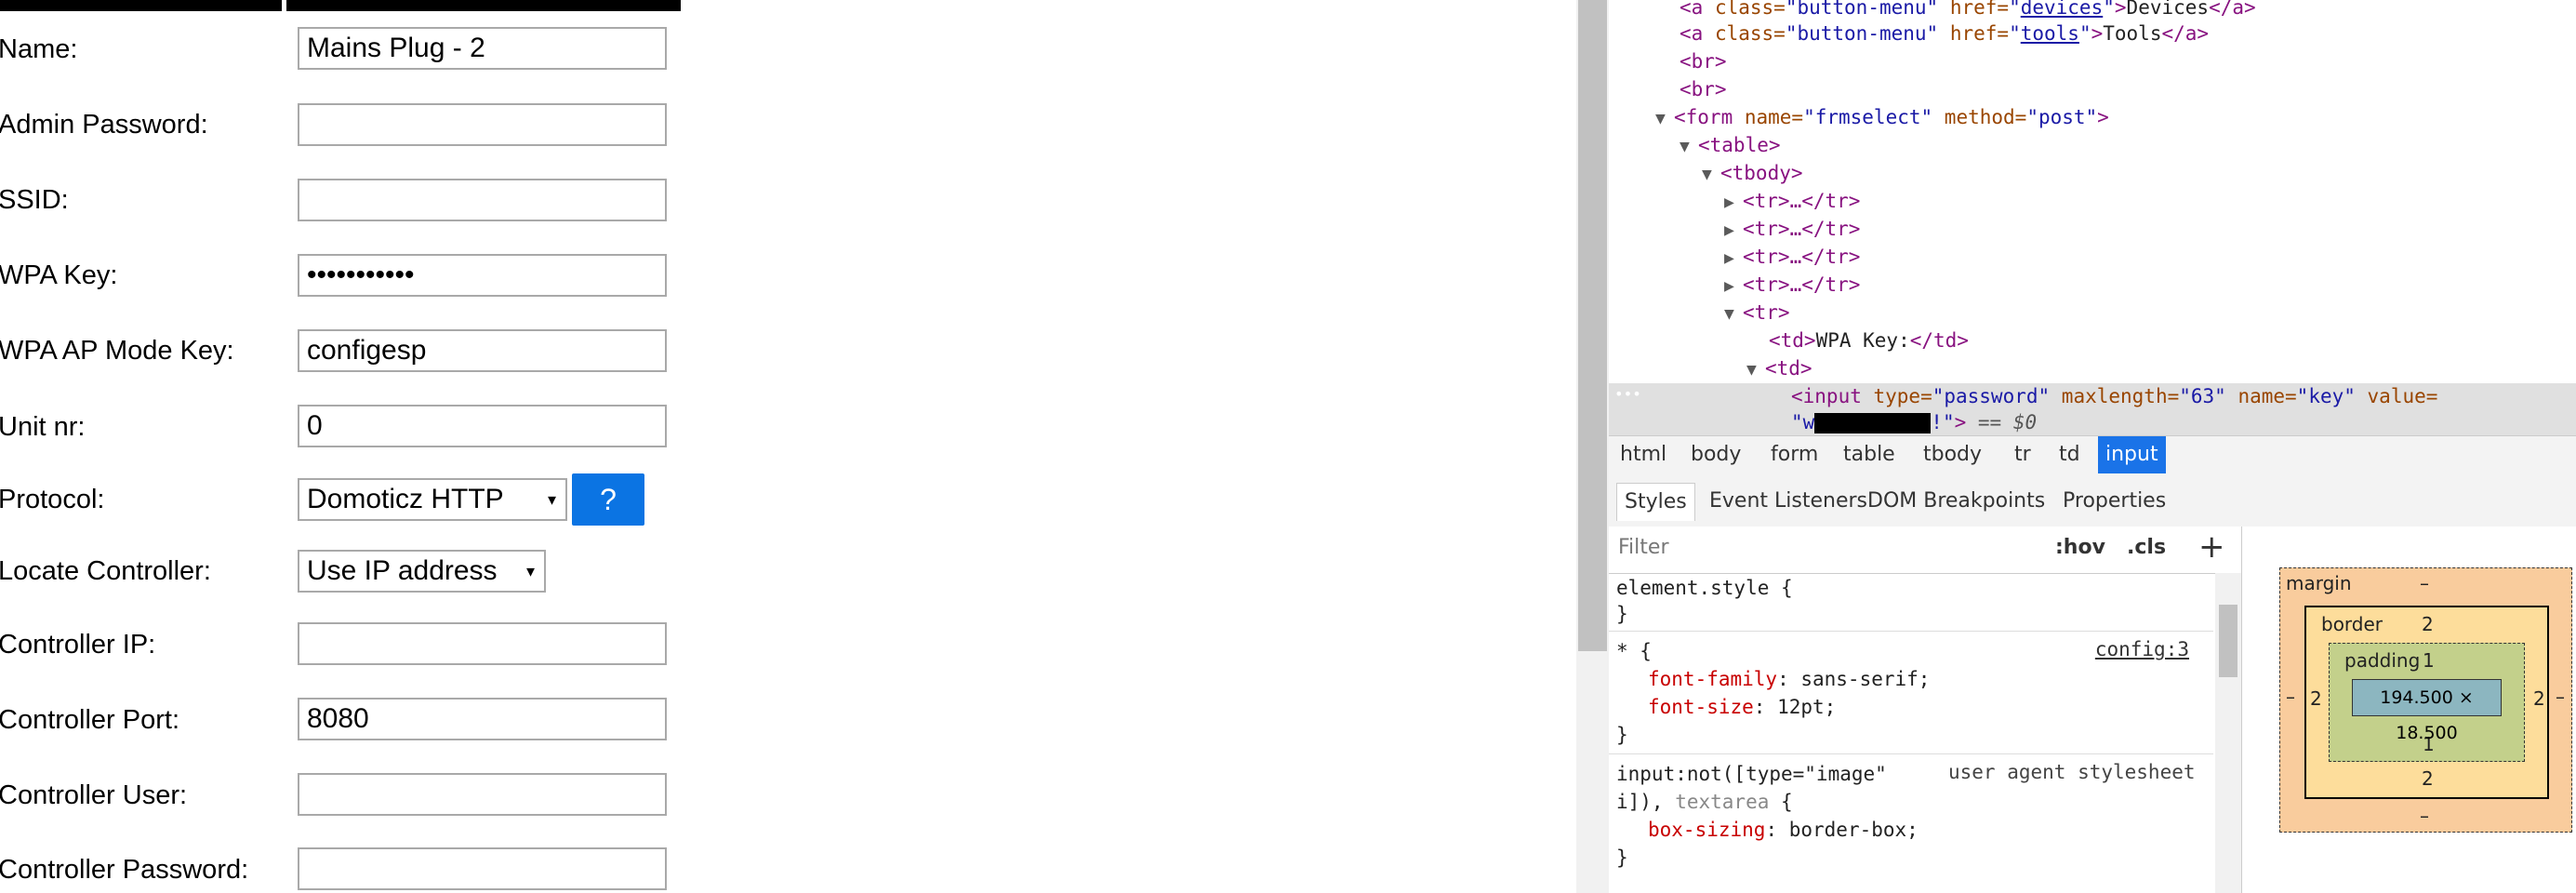  Describe the element at coordinates (1757, 313) in the screenshot. I see `dom-node-tr: ▼ <tr>` at that location.